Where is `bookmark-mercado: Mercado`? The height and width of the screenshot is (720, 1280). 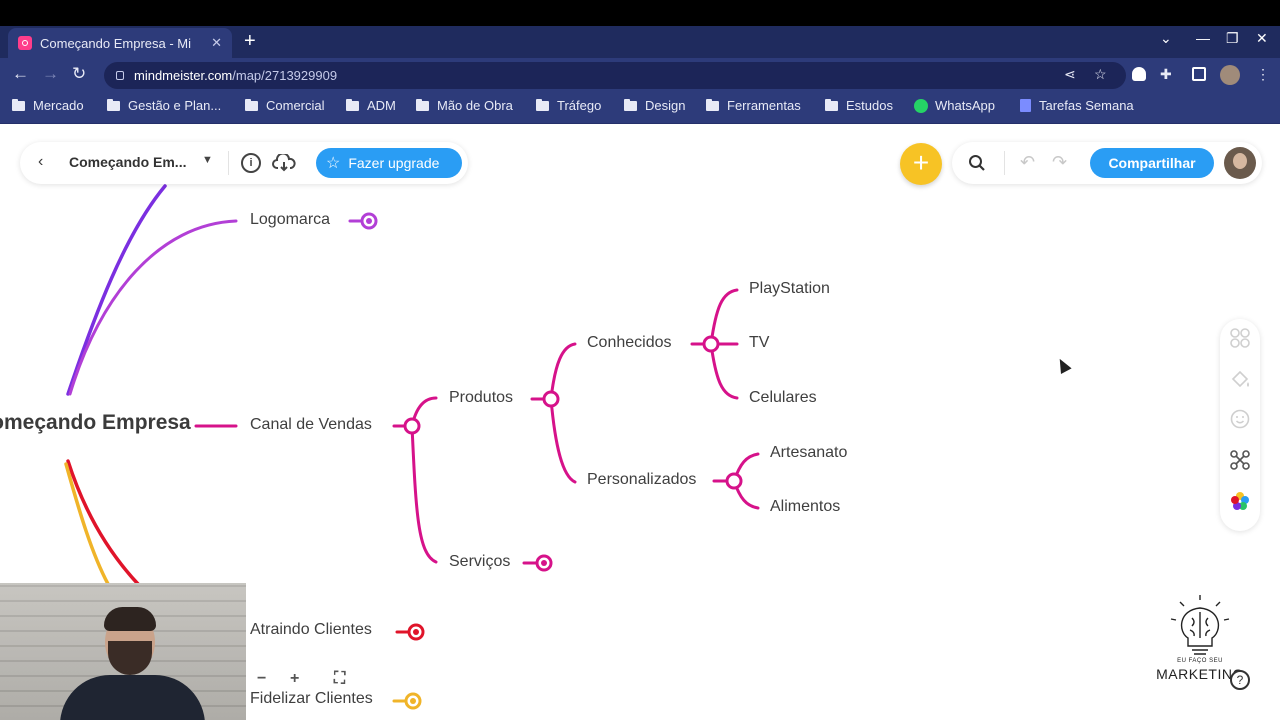
bookmark-mercado: Mercado is located at coordinates (48, 105).